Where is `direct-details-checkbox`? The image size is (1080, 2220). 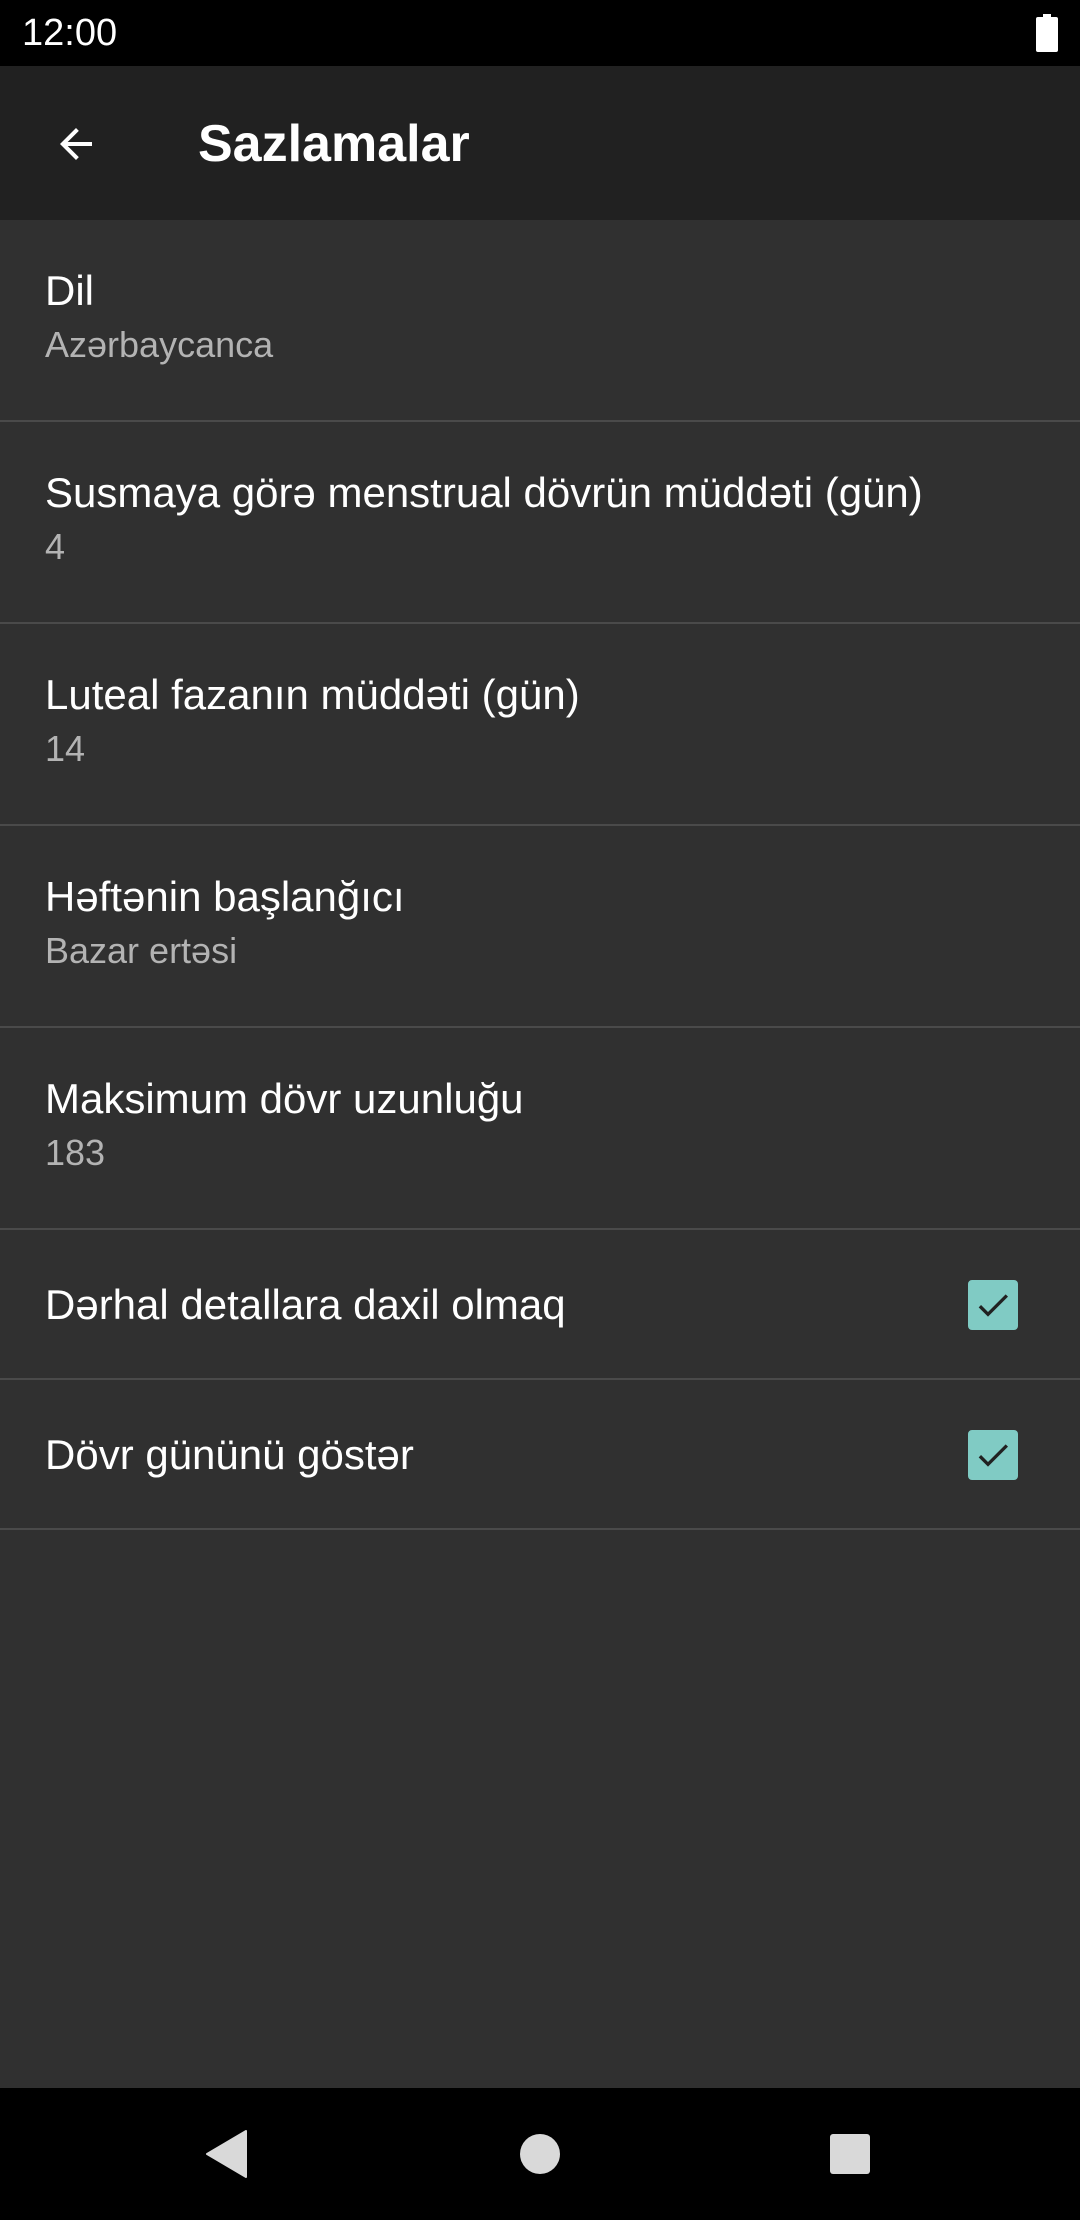
direct-details-checkbox is located at coordinates (993, 1305).